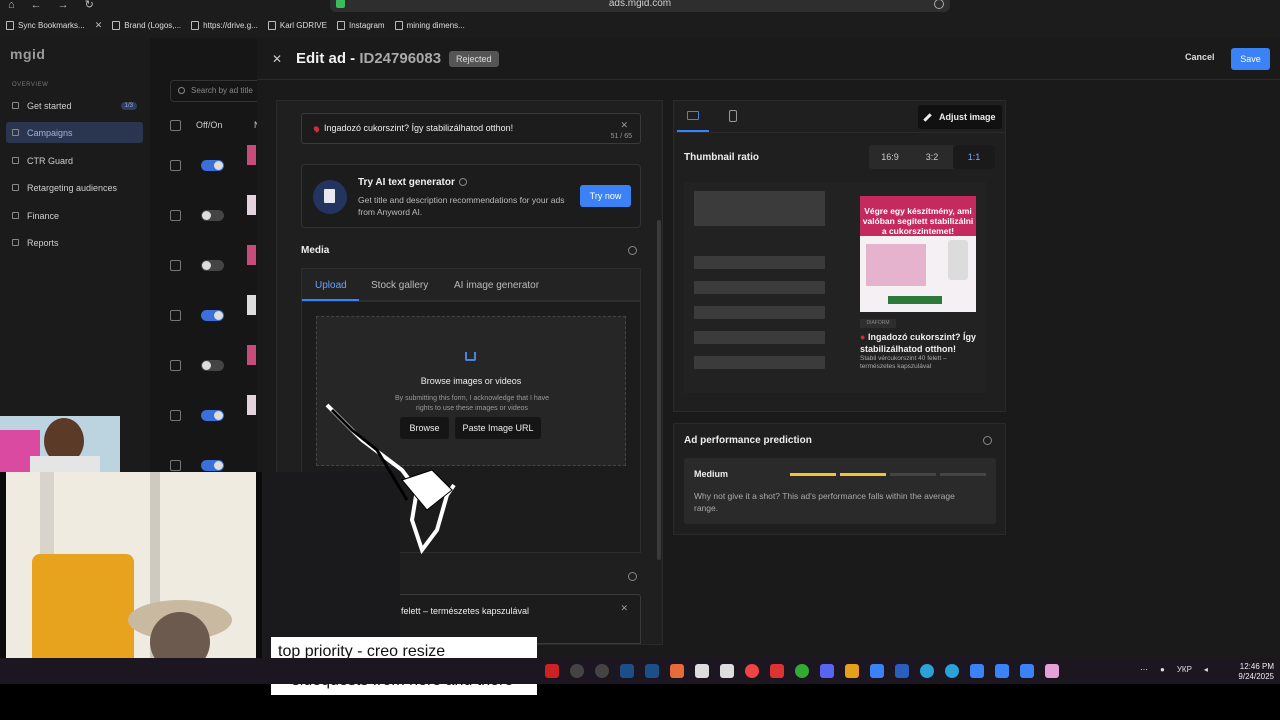 This screenshot has height=720, width=1280. Describe the element at coordinates (1200, 57) in the screenshot. I see `cancel-button: Cancel` at that location.